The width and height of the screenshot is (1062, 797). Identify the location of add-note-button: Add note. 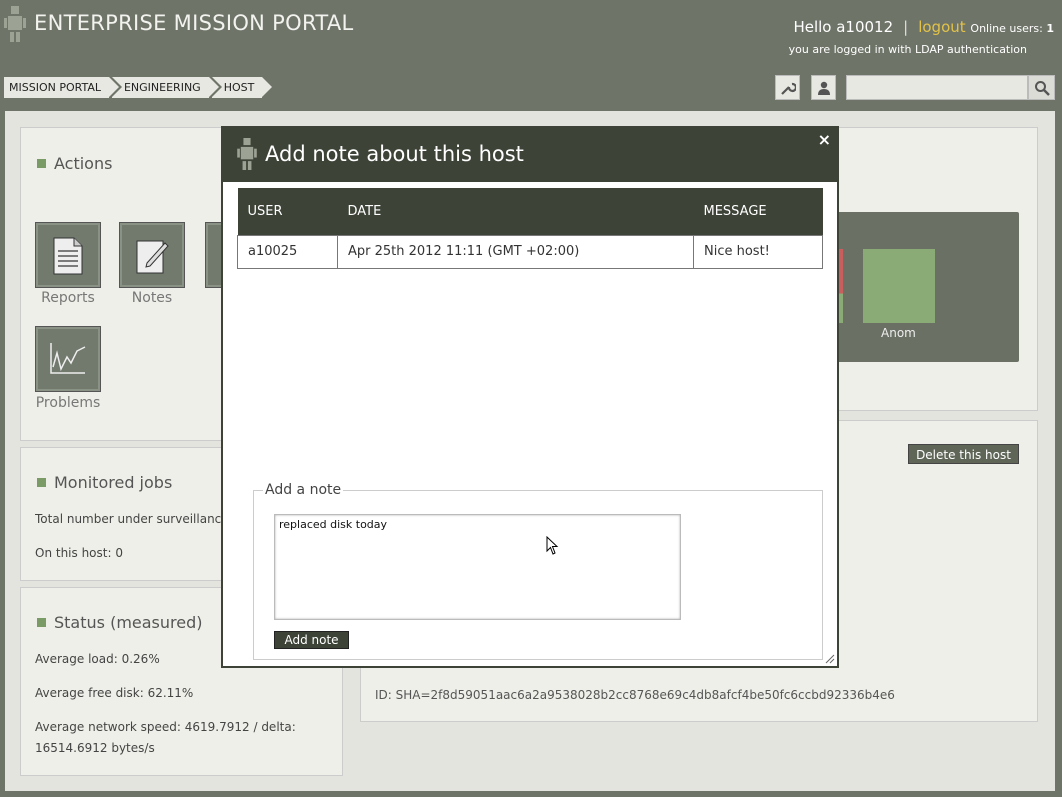
(311, 640).